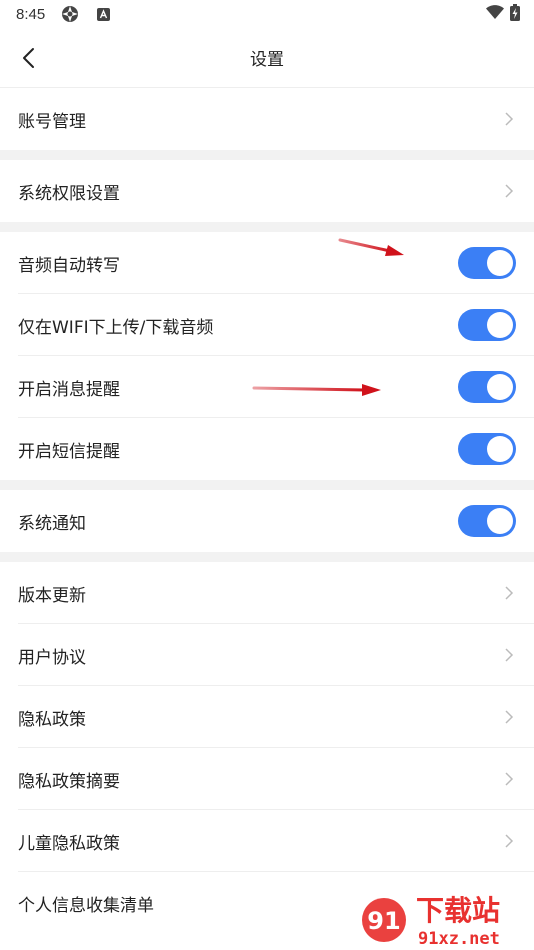  I want to click on watermark-url: 91xz.net, so click(459, 939).